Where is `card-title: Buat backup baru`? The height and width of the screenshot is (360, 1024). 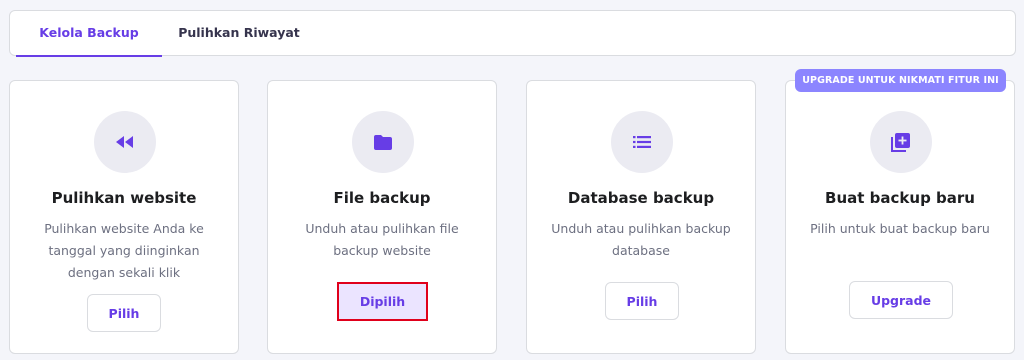
card-title: Buat backup baru is located at coordinates (900, 198).